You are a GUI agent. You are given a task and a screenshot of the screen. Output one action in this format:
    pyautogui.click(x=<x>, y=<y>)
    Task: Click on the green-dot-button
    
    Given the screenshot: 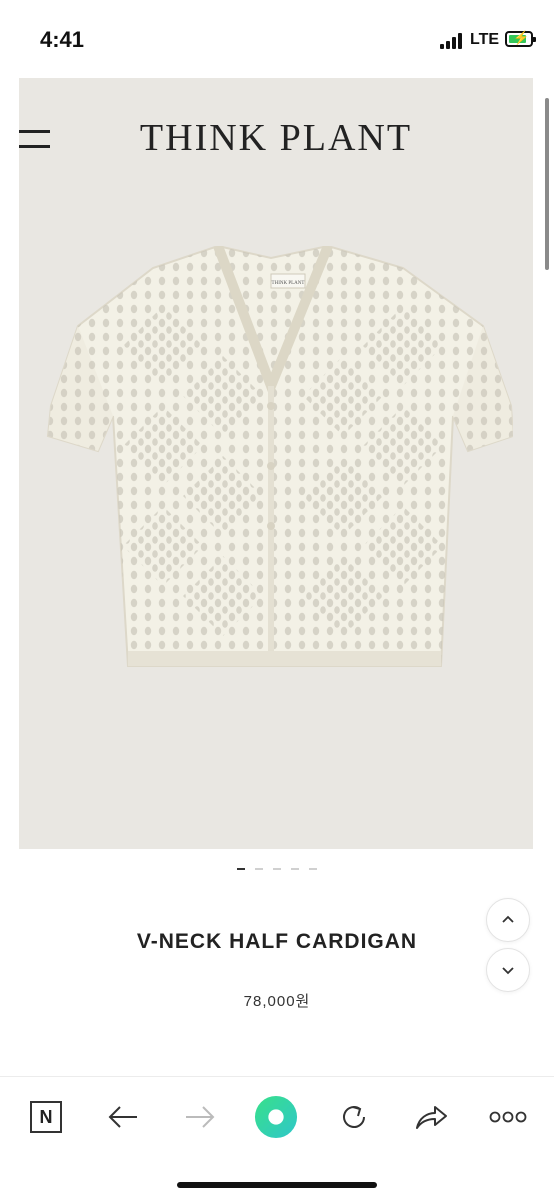 What is the action you would take?
    pyautogui.click(x=276, y=1117)
    